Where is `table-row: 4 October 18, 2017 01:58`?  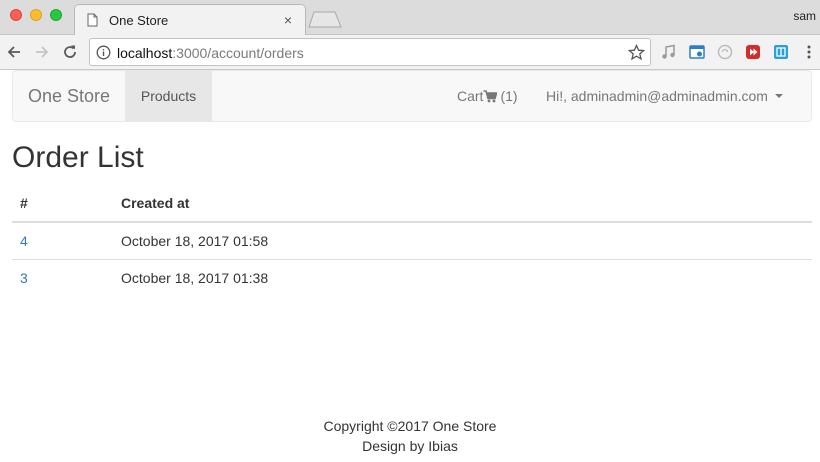
table-row: 4 October 18, 2017 01:58 is located at coordinates (412, 241).